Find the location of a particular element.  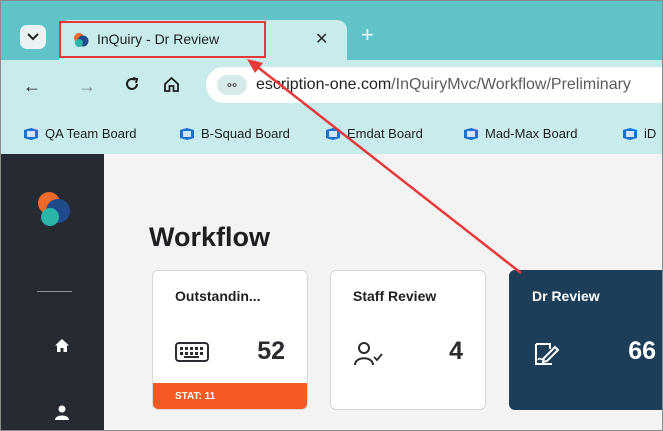

signature-icon is located at coordinates (547, 354).